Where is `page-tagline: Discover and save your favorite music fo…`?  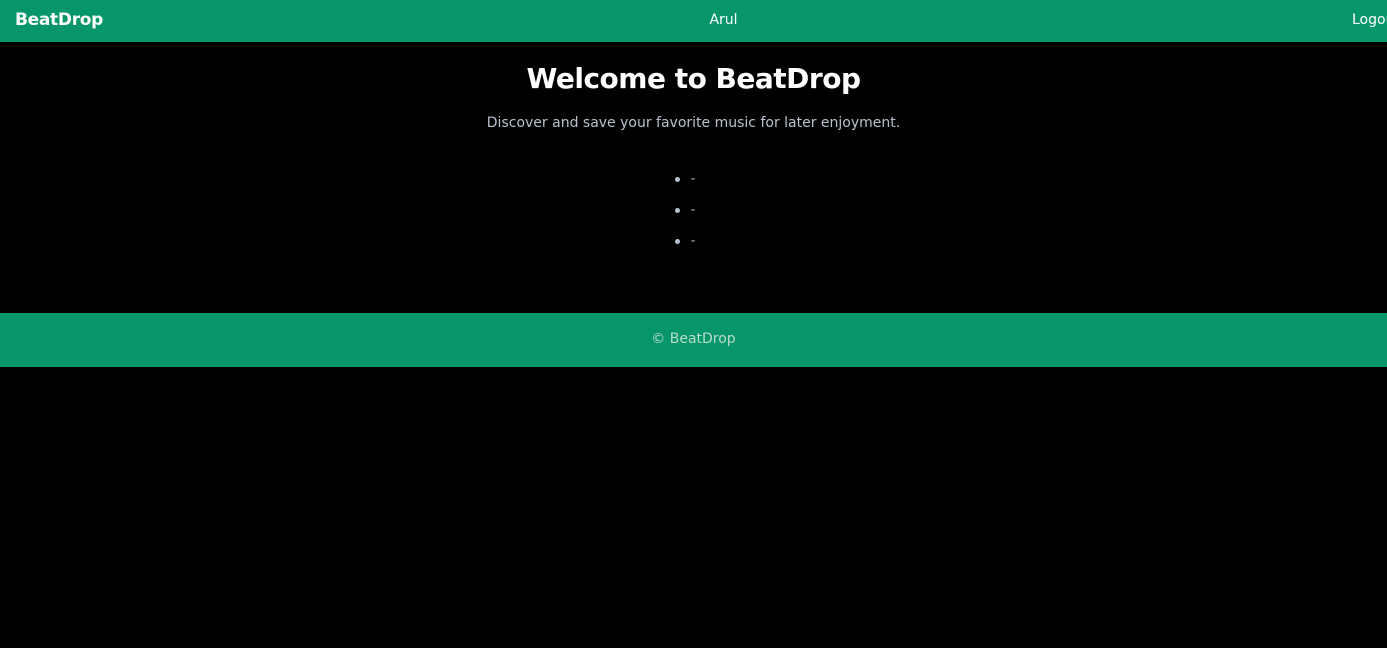 page-tagline: Discover and save your favorite music fo… is located at coordinates (693, 123).